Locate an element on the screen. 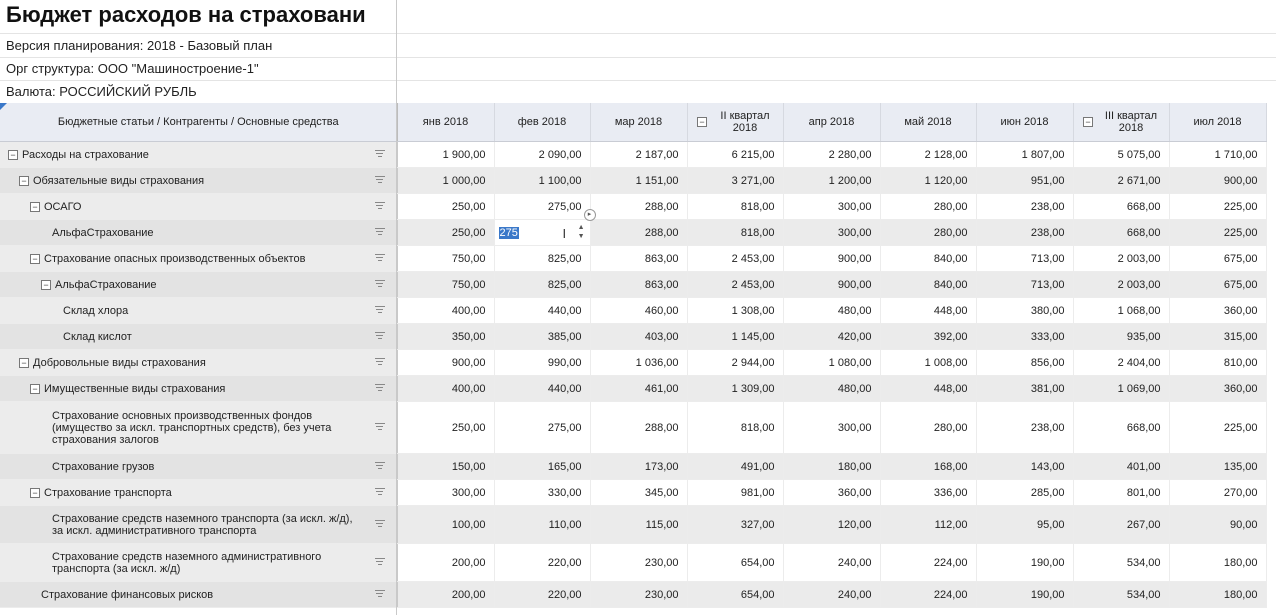 The height and width of the screenshot is (615, 1276). value-cell: 2 187,00 is located at coordinates (639, 154).